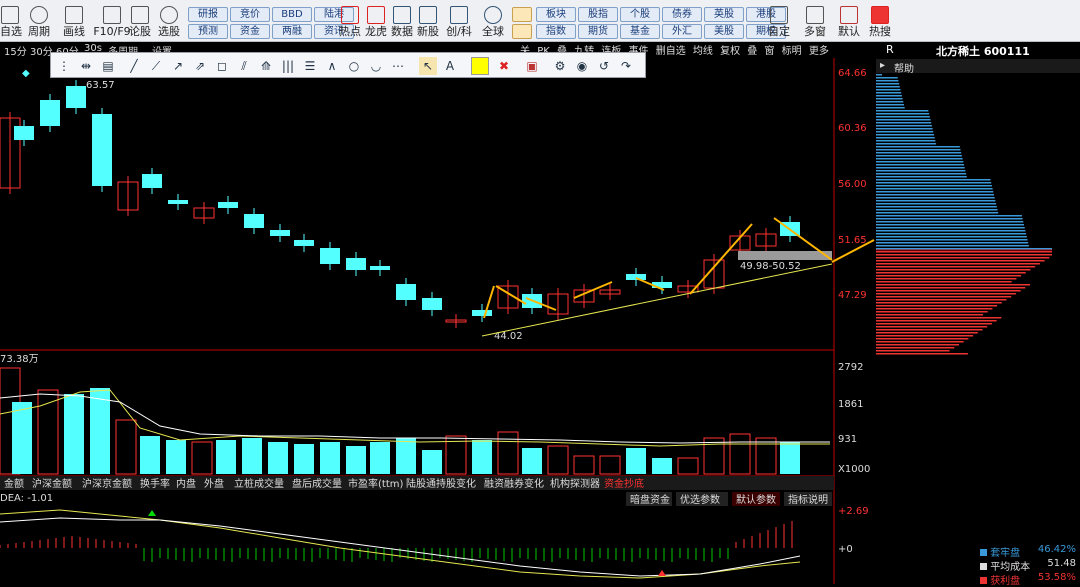  I want to click on default-params-button: 默认参数, so click(756, 499).